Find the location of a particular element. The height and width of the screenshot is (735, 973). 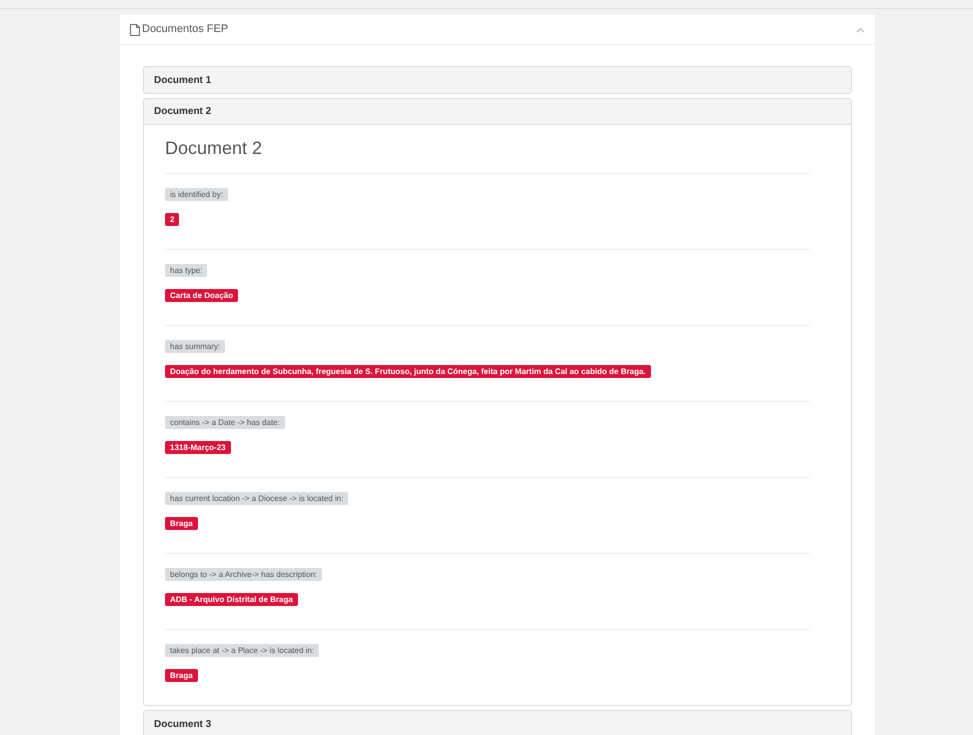

property-label: takes place at -> a Place -> is located in: is located at coordinates (242, 650).